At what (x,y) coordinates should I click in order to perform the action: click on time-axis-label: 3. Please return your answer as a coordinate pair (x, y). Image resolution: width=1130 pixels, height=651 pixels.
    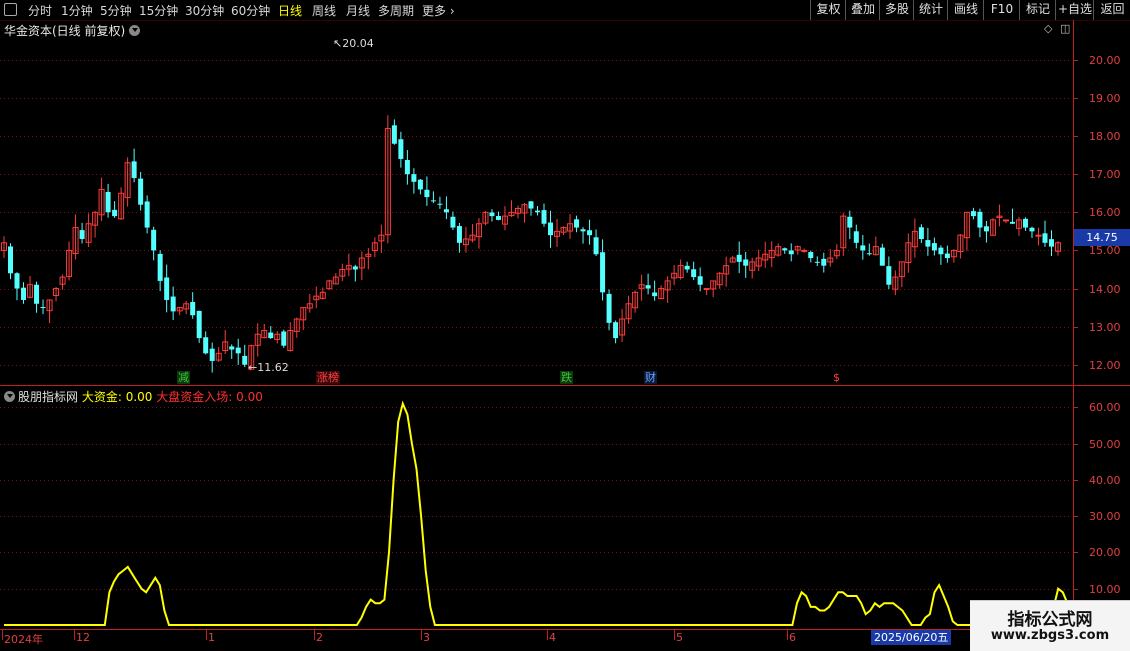
    Looking at the image, I should click on (426, 637).